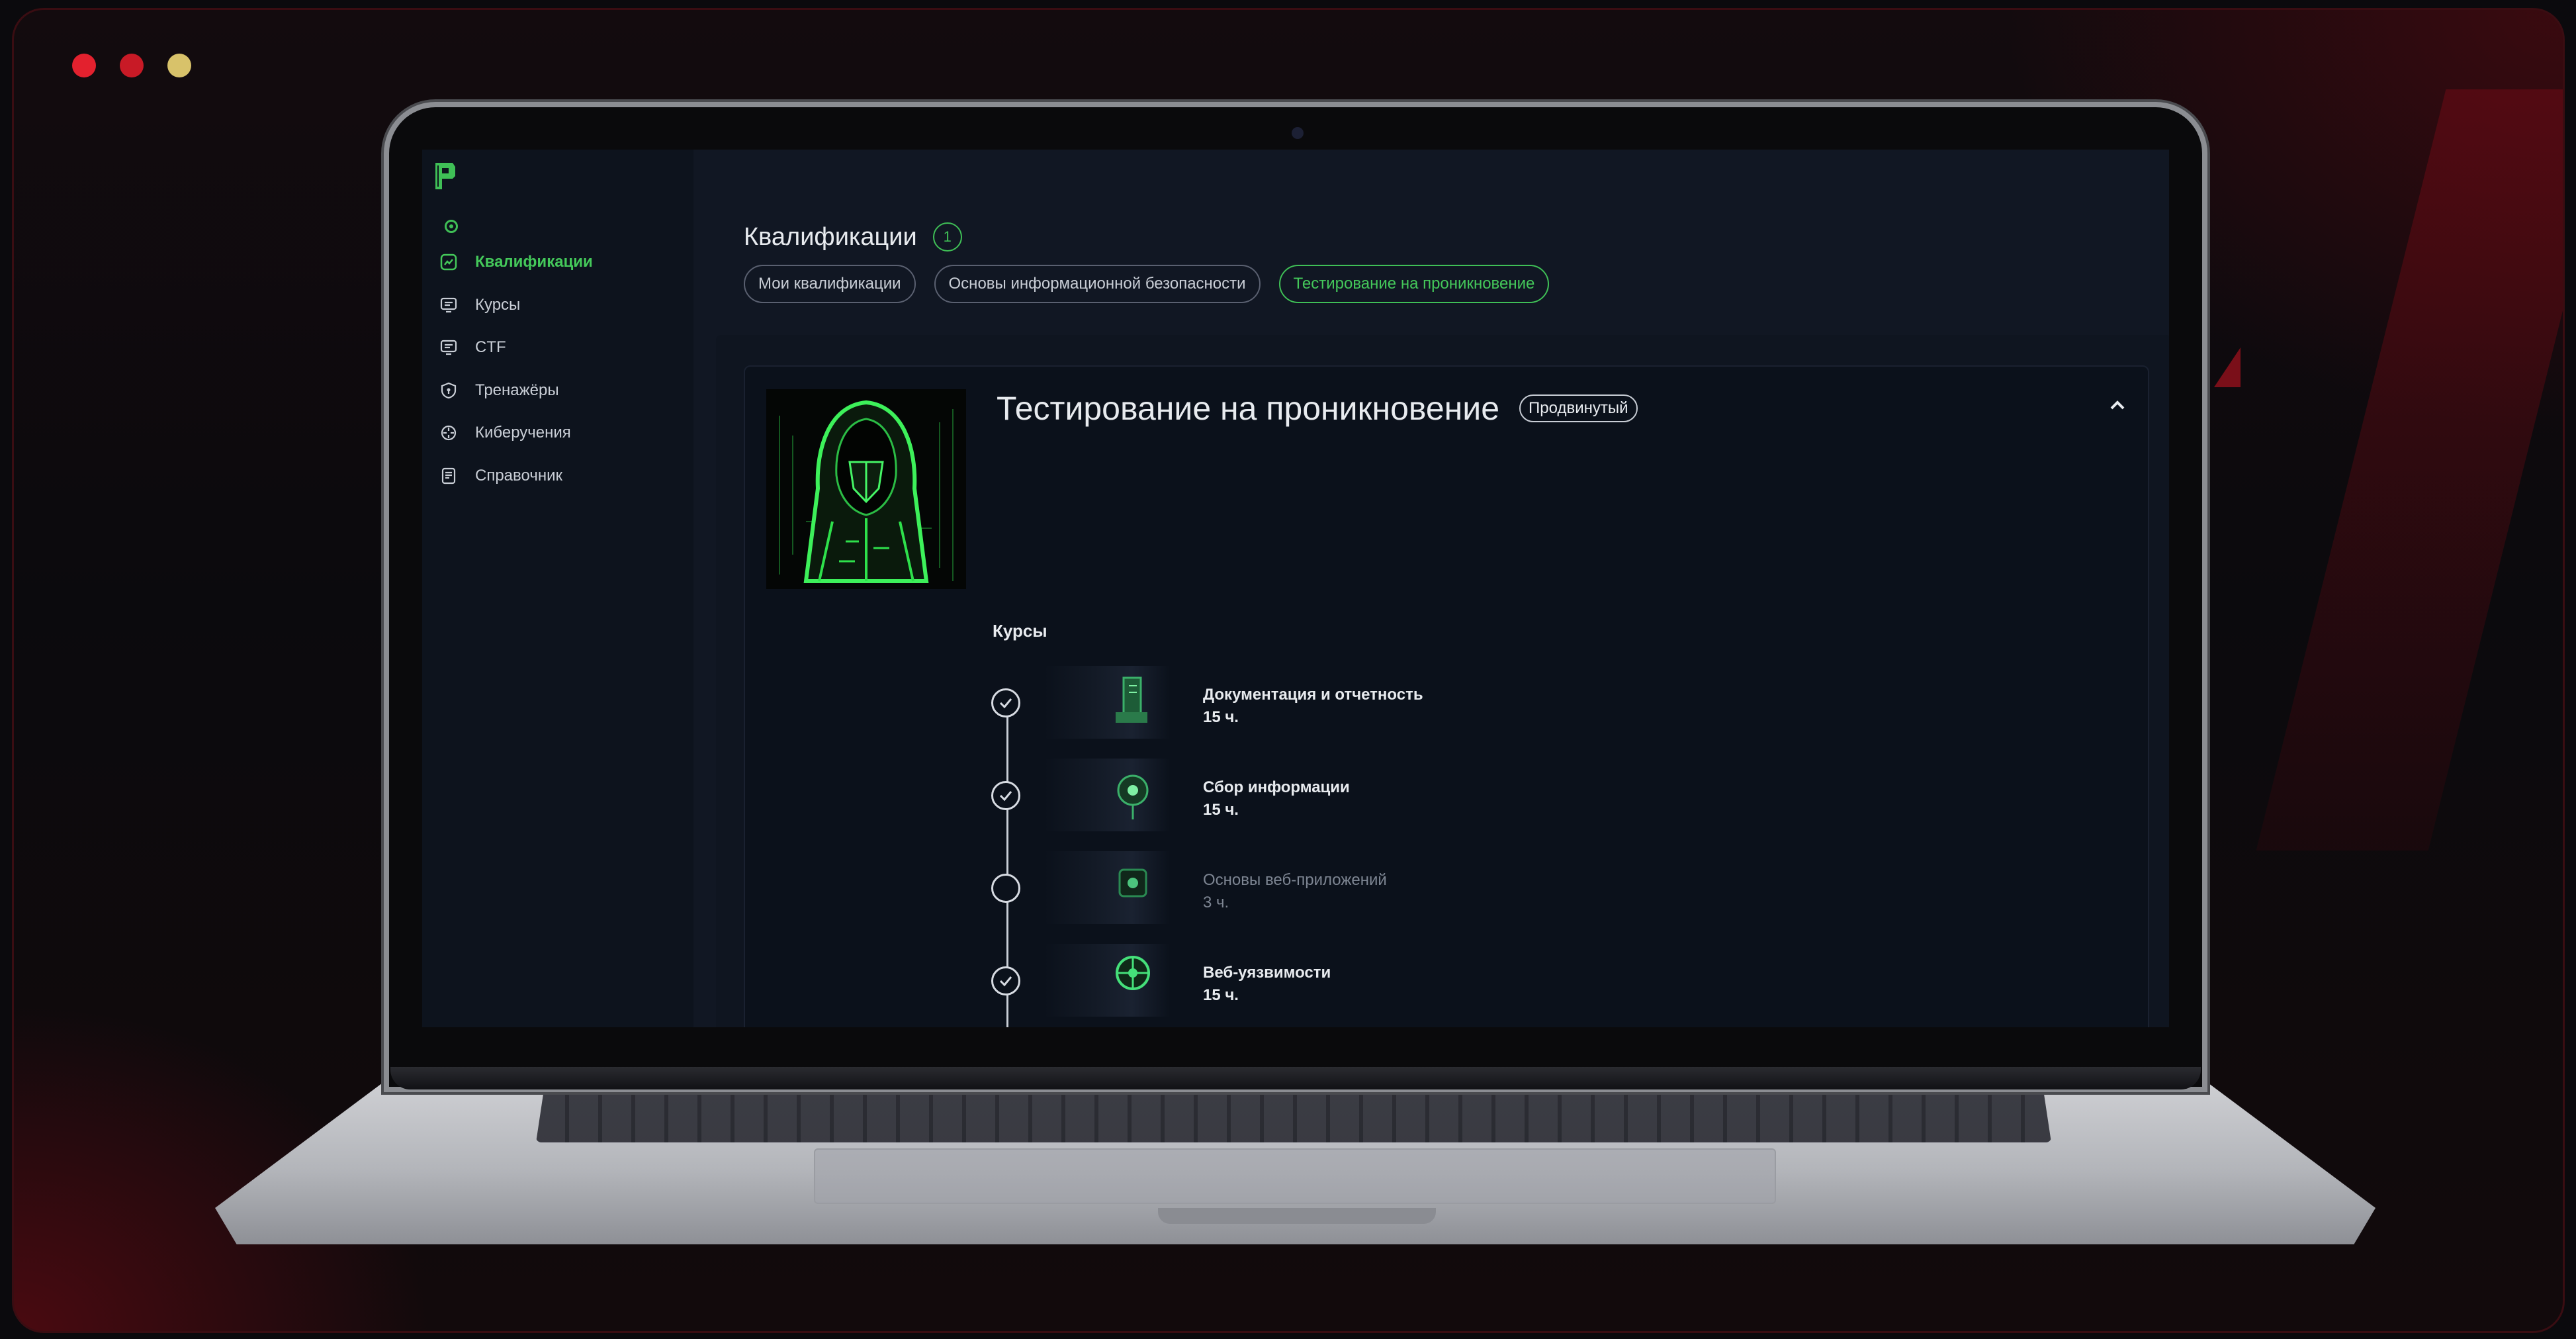 Image resolution: width=2576 pixels, height=1339 pixels. Describe the element at coordinates (830, 236) in the screenshot. I see `page-title-text: Квалификации` at that location.